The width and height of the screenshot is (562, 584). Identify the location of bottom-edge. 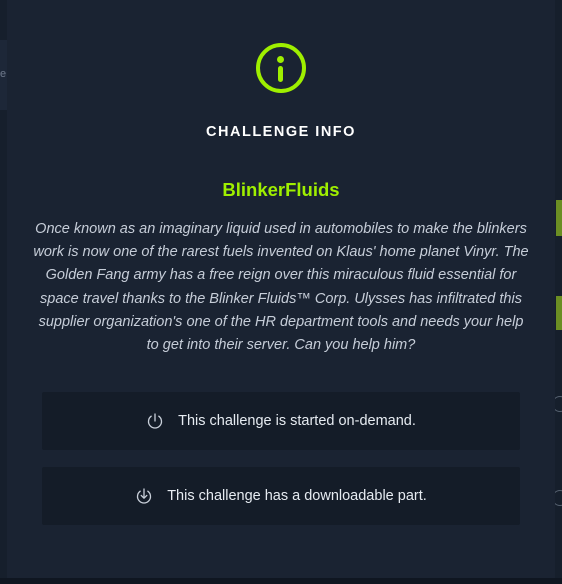
(281, 581).